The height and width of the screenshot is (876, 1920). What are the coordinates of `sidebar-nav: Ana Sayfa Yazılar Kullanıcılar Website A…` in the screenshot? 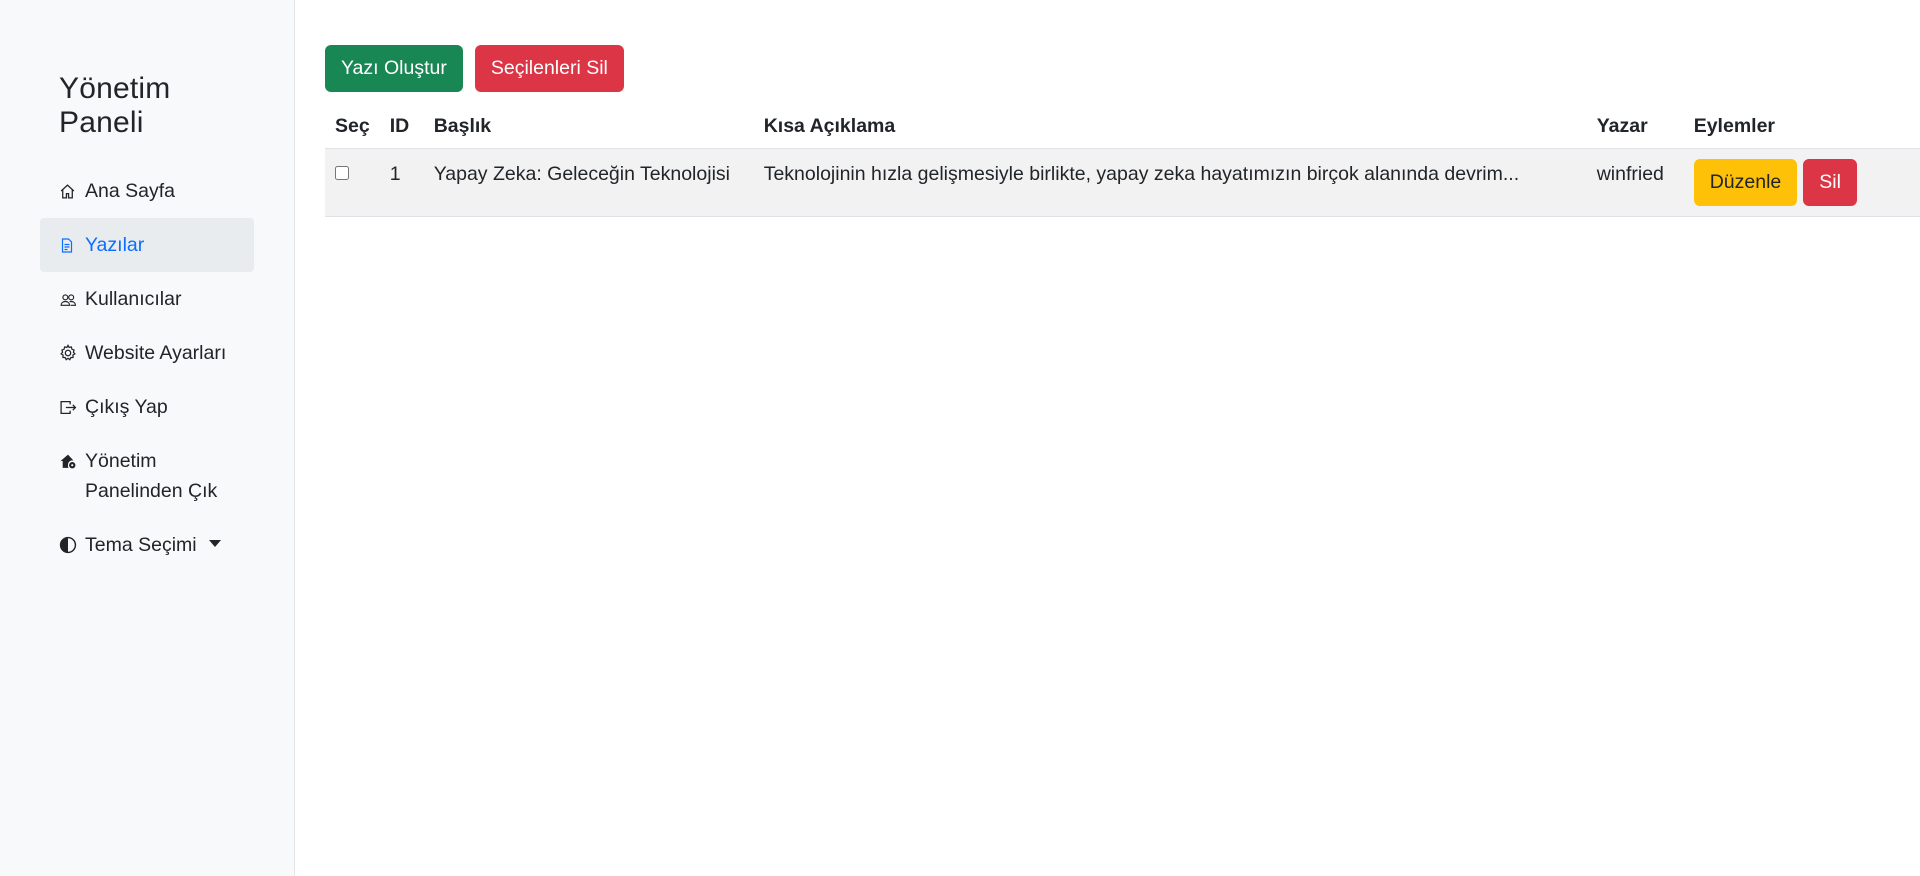 It's located at (147, 368).